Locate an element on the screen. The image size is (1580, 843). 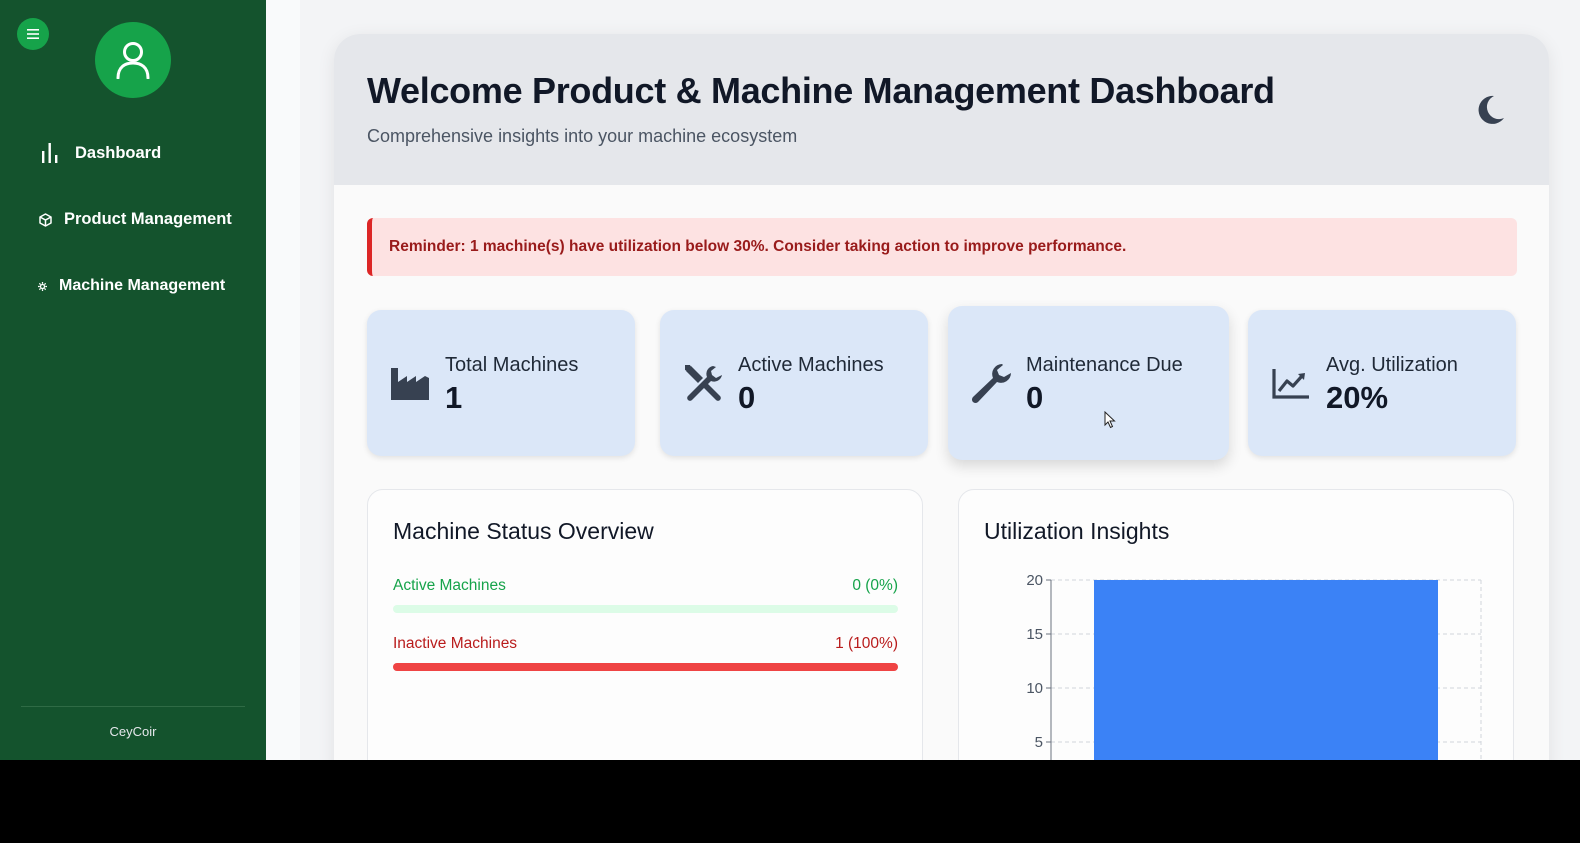
gear-icon is located at coordinates (42, 286).